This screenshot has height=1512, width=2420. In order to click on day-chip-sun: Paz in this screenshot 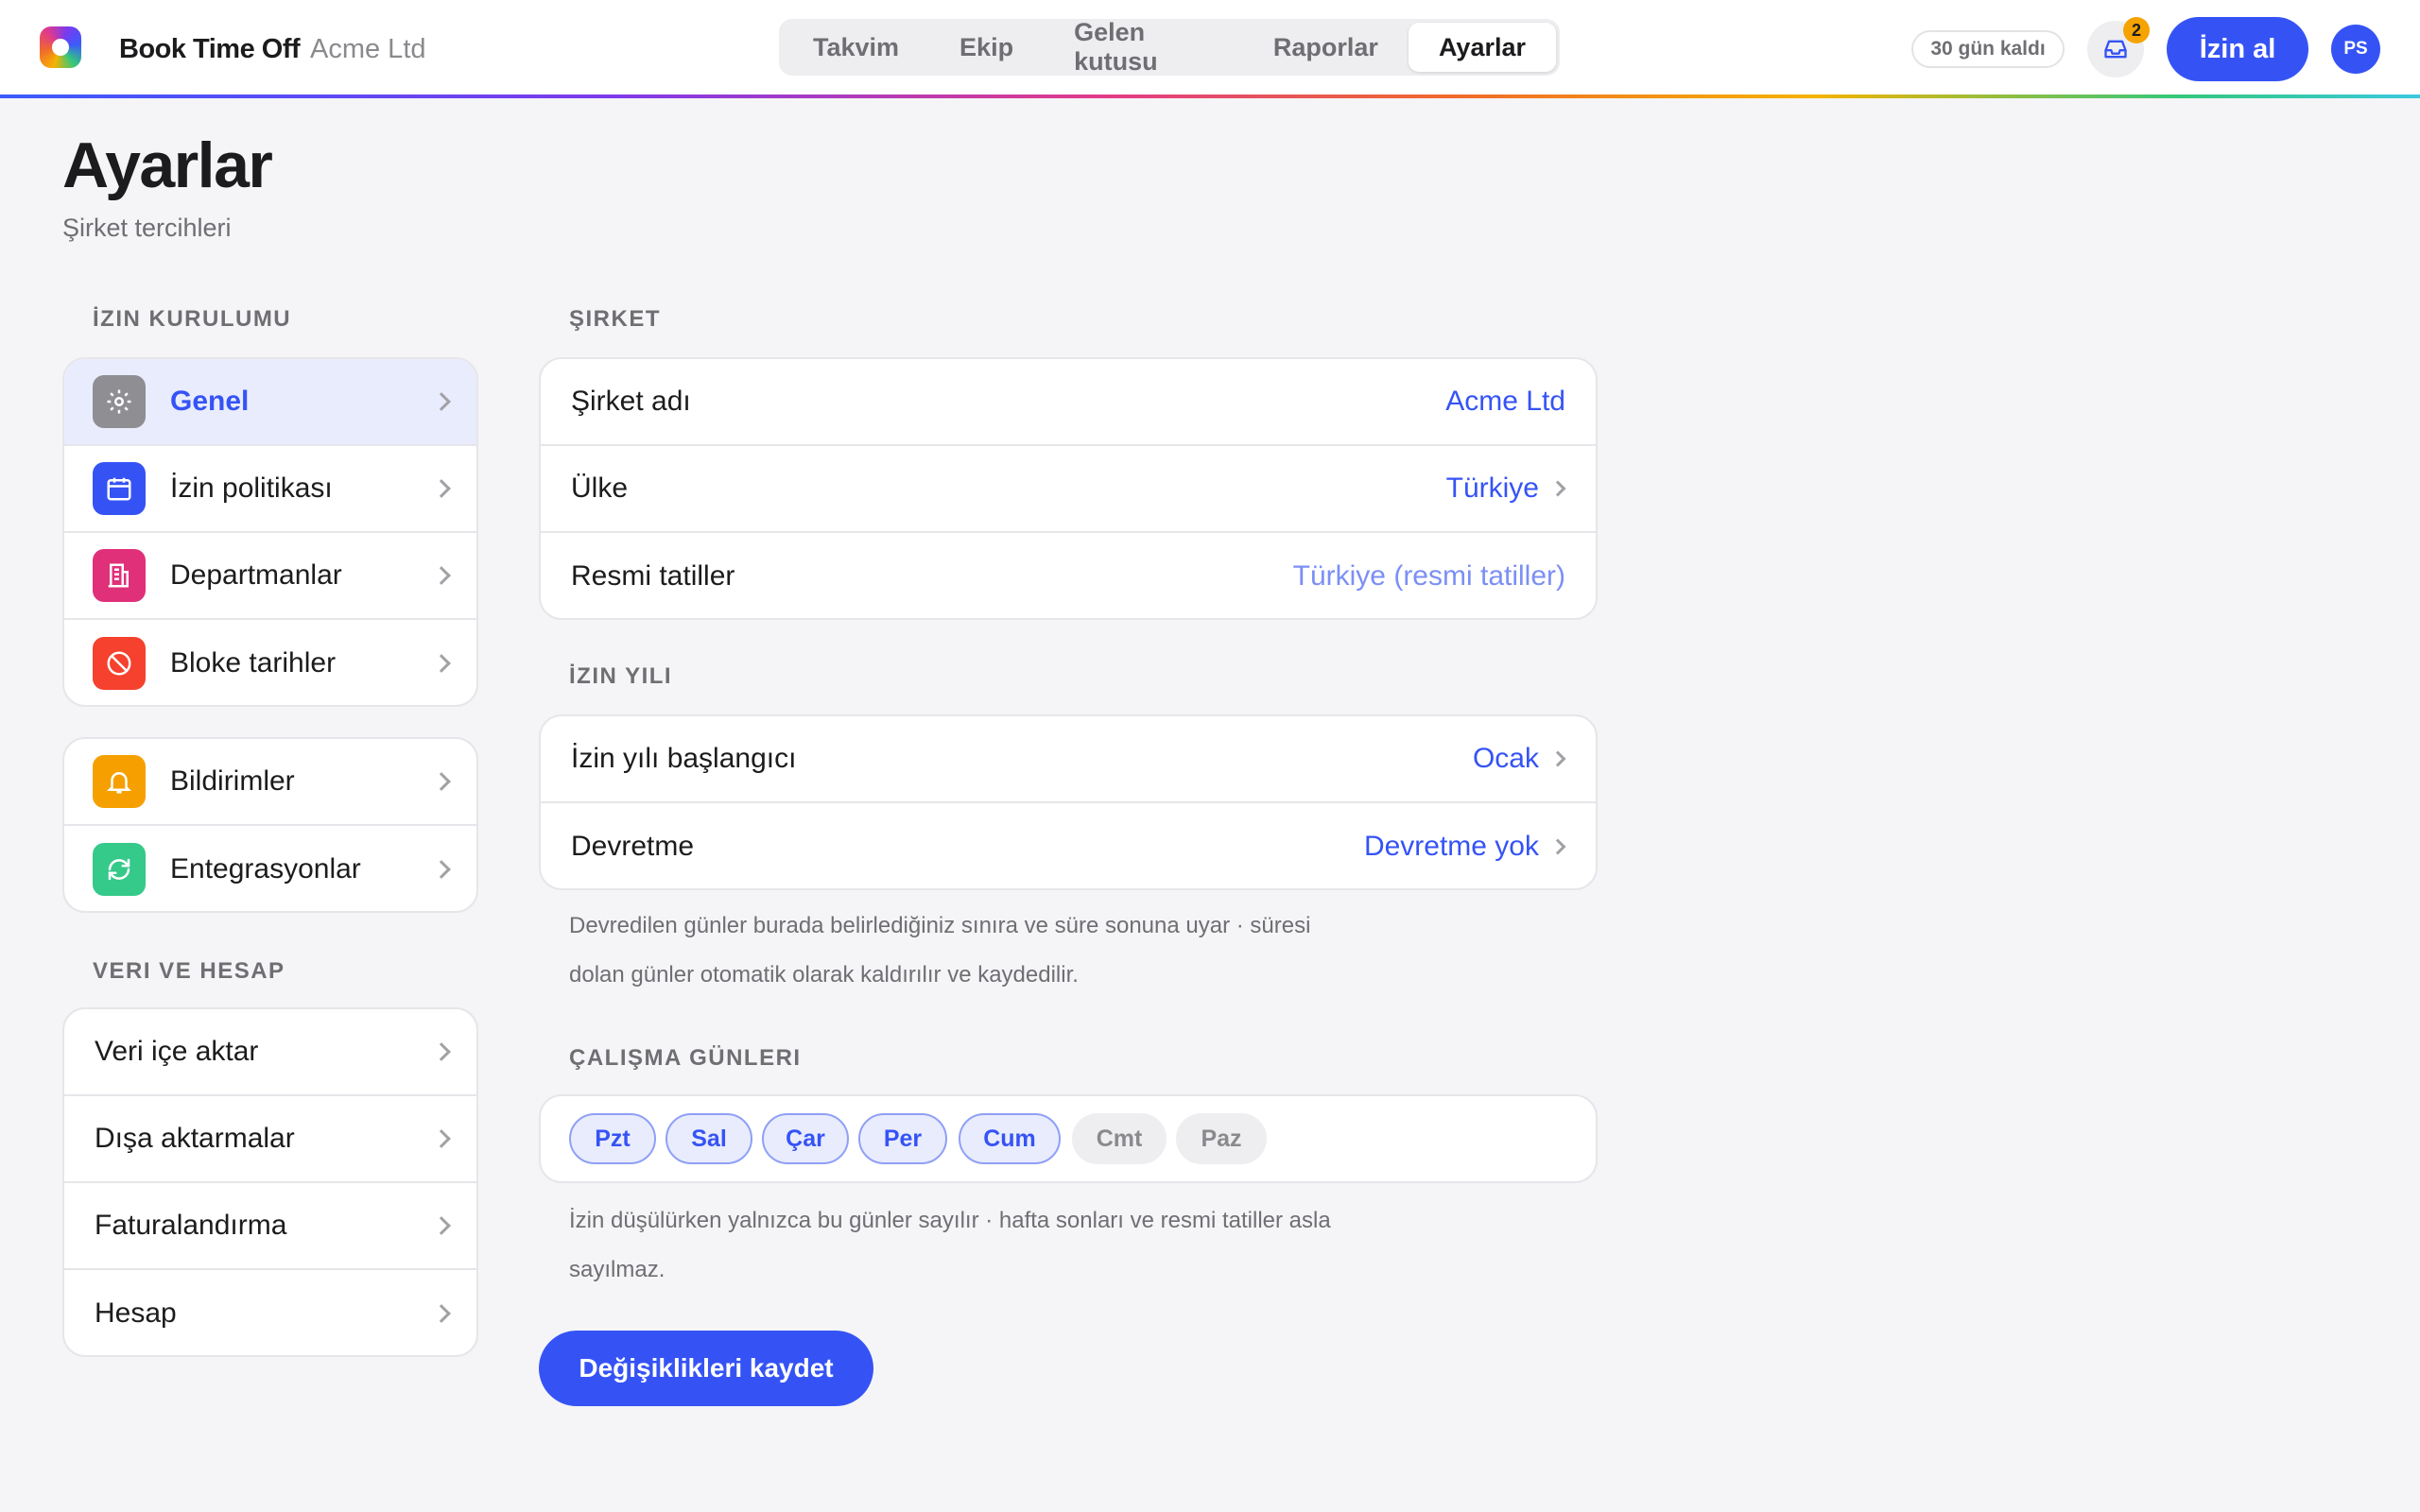, I will do `click(1221, 1138)`.